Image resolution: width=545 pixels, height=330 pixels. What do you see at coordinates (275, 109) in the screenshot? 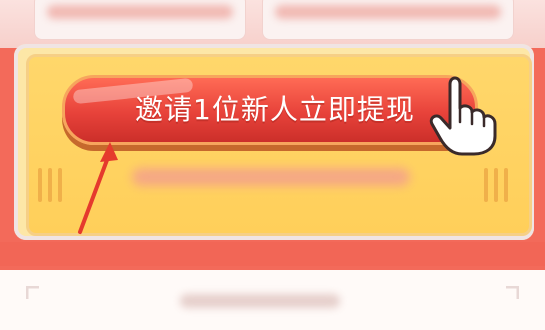
I see `invite-withdraw-label: 邀请1位新人立即提现` at bounding box center [275, 109].